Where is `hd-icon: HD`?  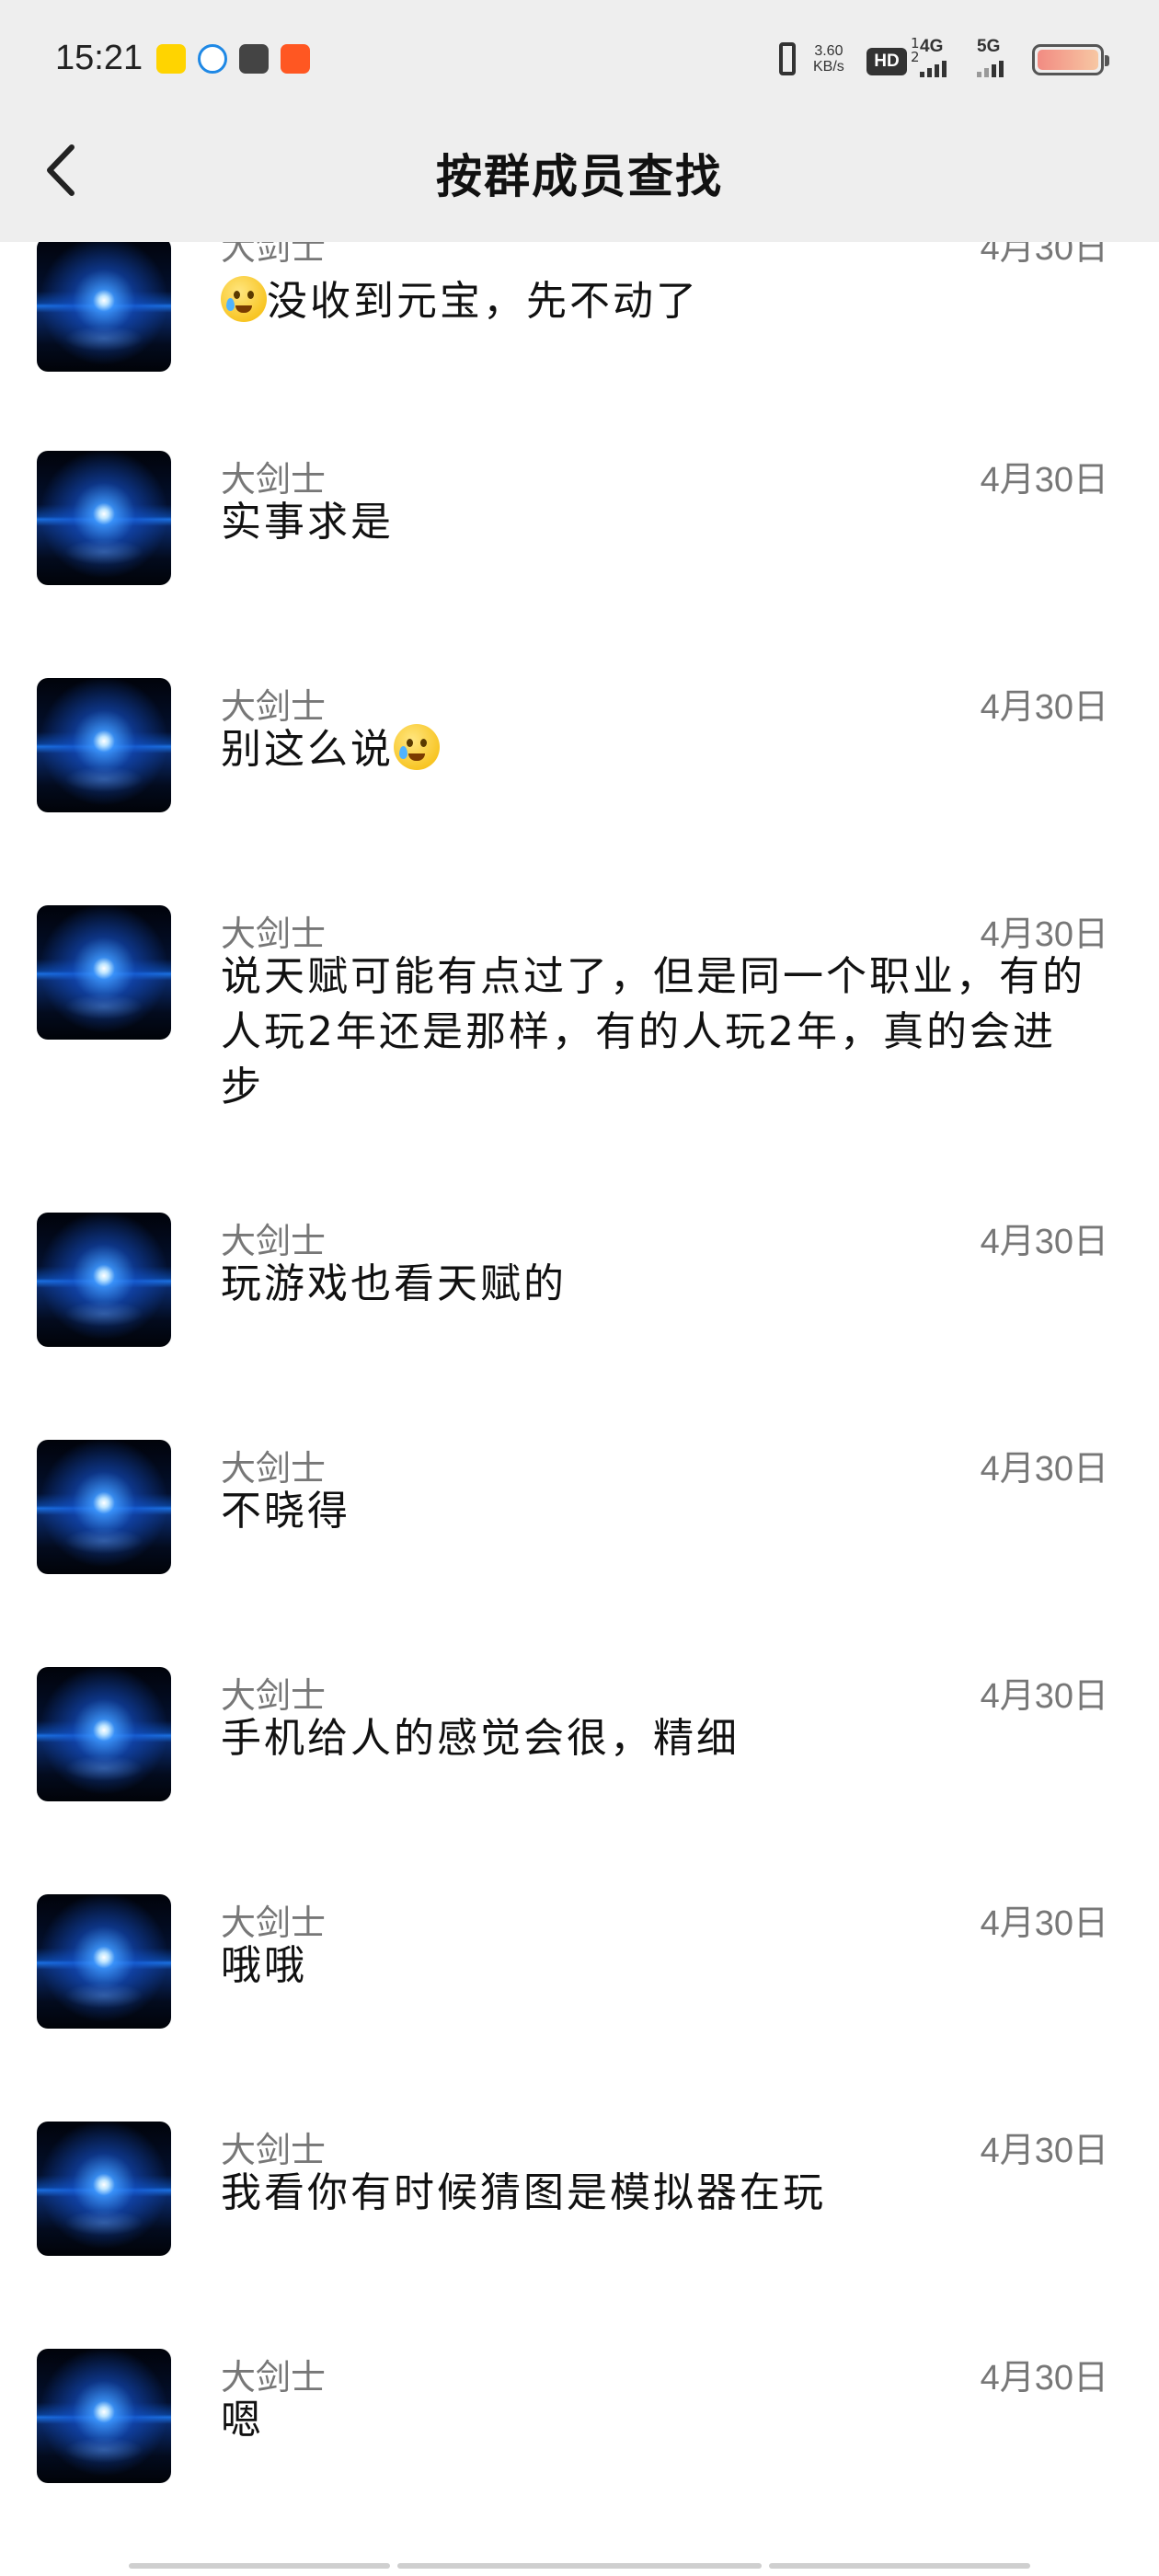
hd-icon: HD is located at coordinates (886, 61).